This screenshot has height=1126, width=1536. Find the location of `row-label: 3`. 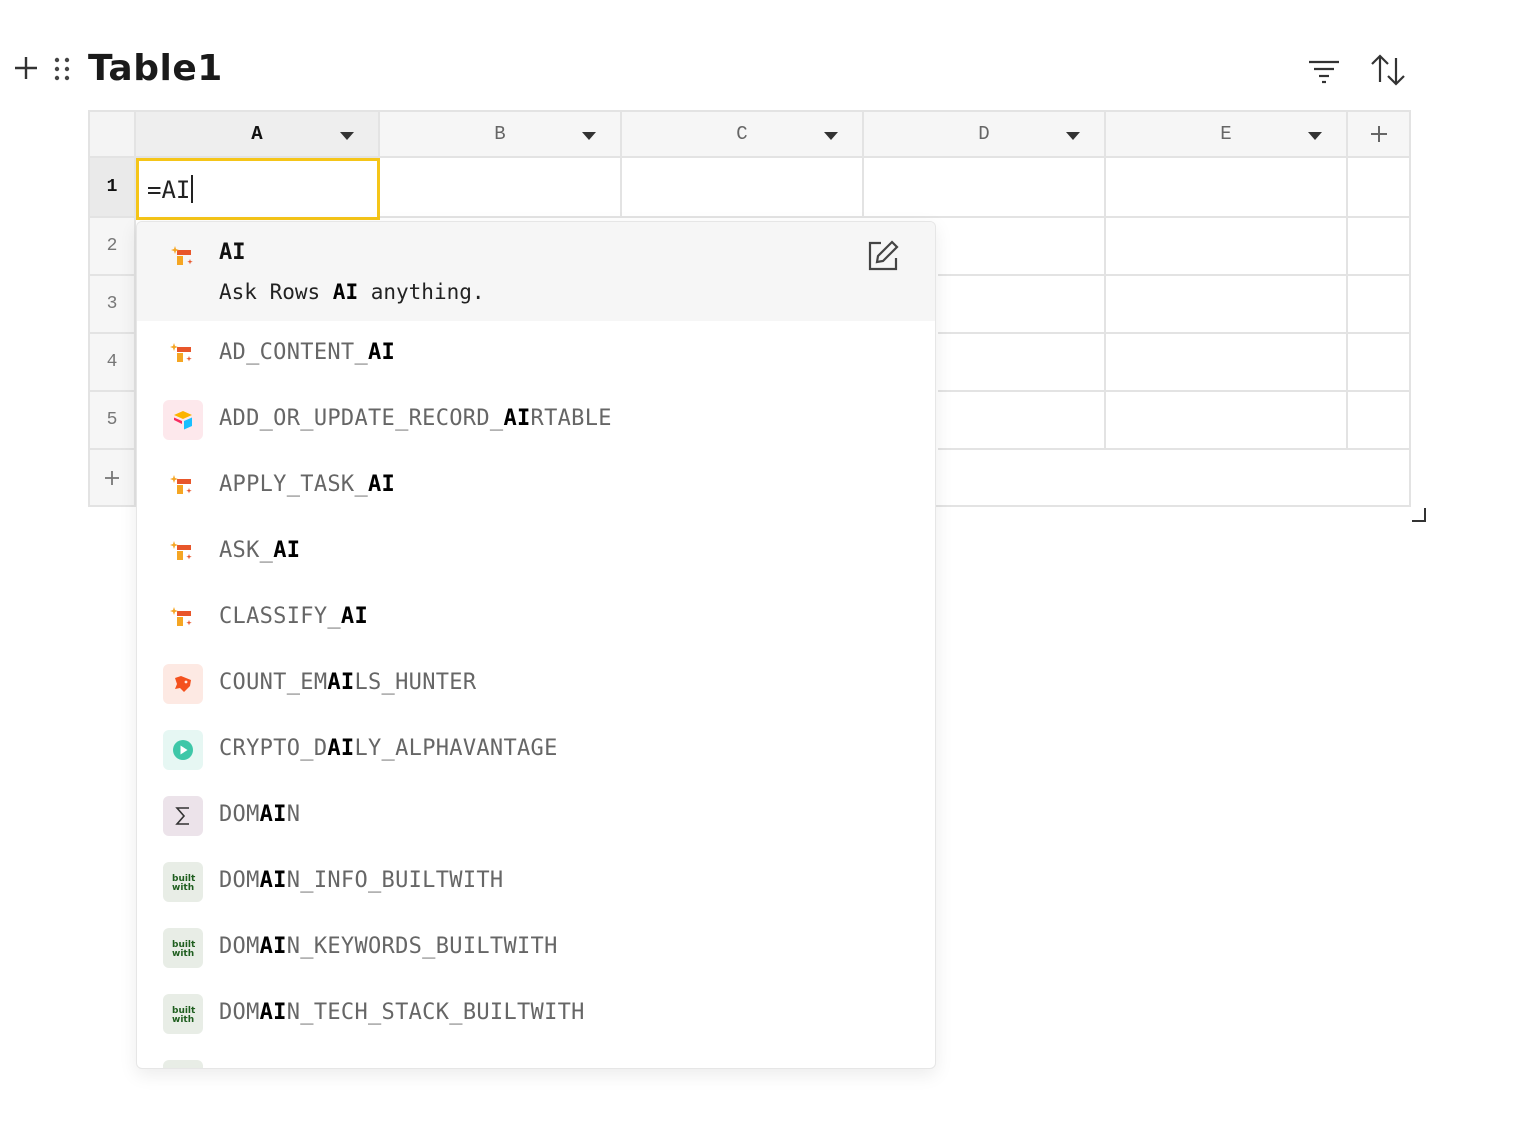

row-label: 3 is located at coordinates (112, 304).